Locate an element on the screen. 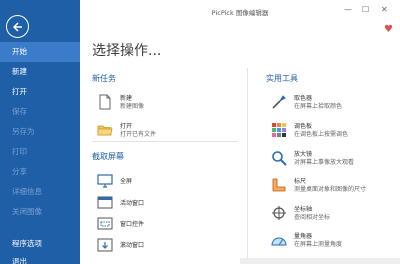 Image resolution: width=400 pixels, height=264 pixels. title-bar: PicPick 图像编辑器 is located at coordinates (240, 12).